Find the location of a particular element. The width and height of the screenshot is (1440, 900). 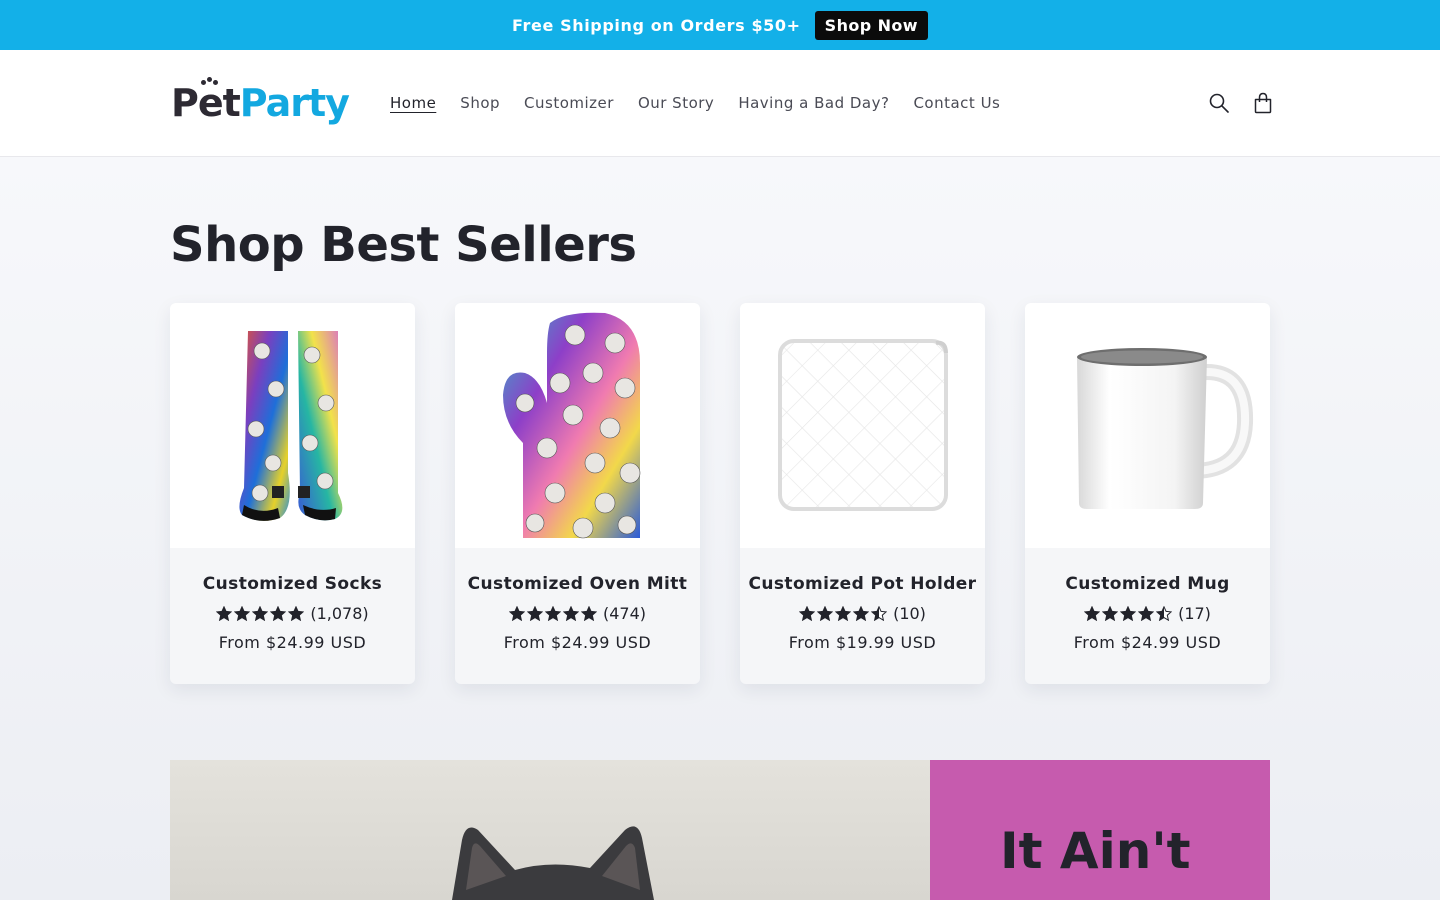

product-price: From $19.99 USD is located at coordinates (862, 642).